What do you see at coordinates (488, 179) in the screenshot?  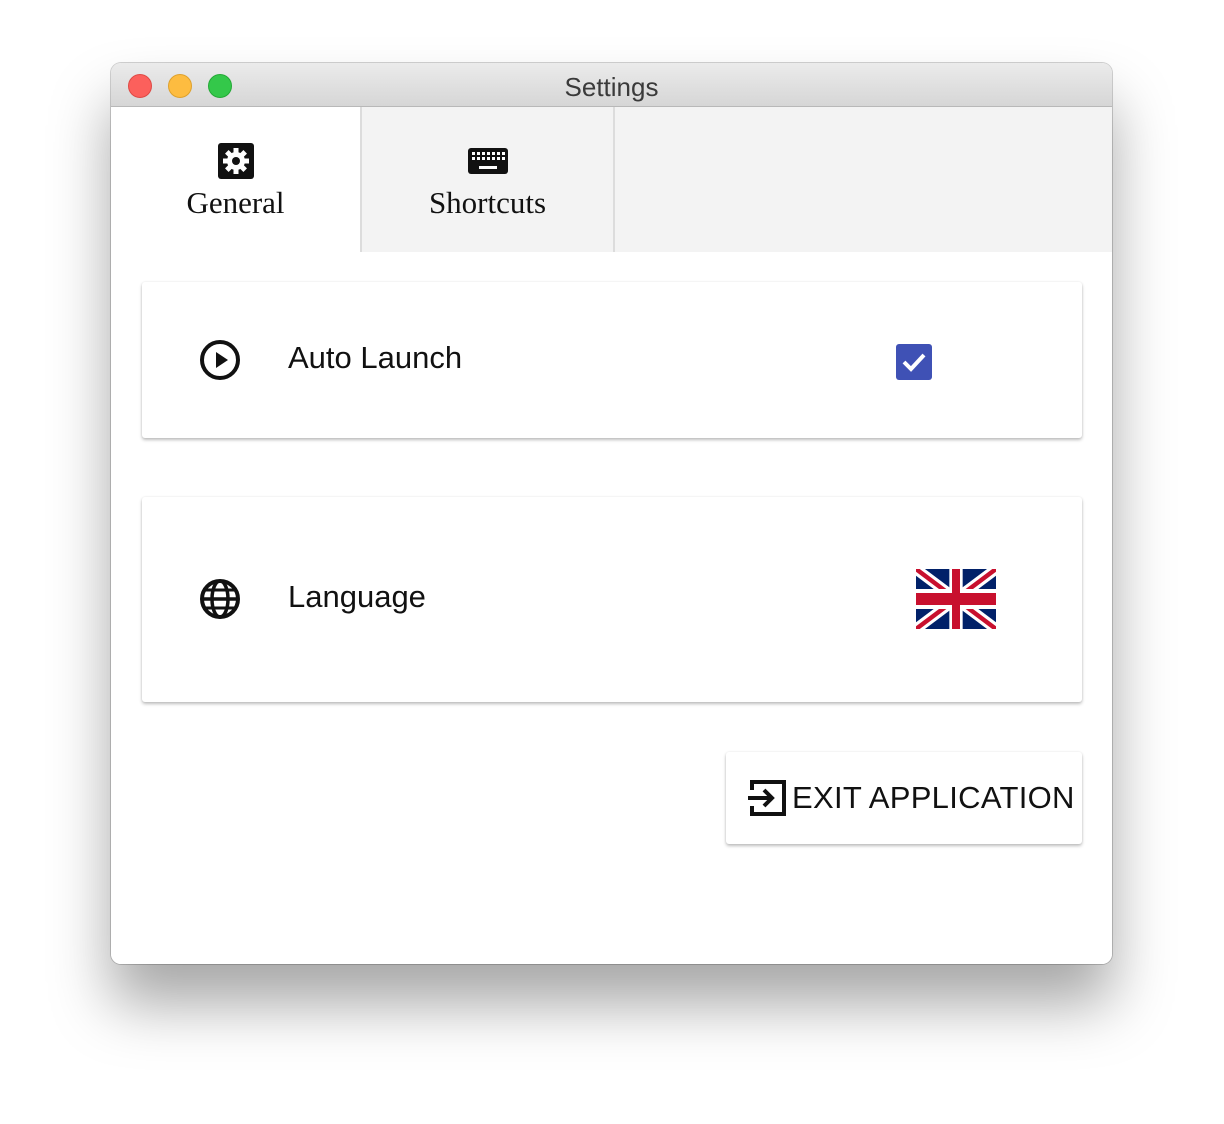 I see `tab-shortcuts: Shortcuts` at bounding box center [488, 179].